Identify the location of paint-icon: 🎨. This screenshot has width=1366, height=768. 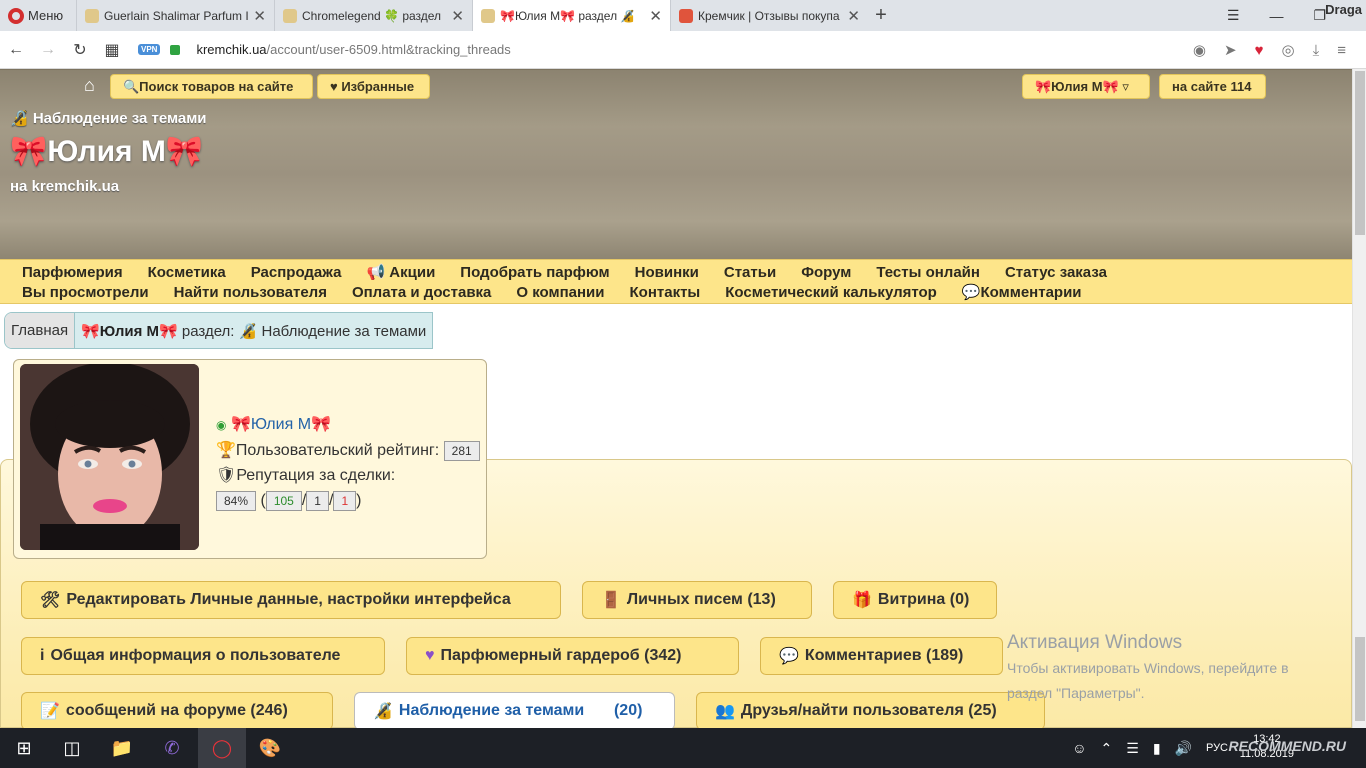
(270, 748).